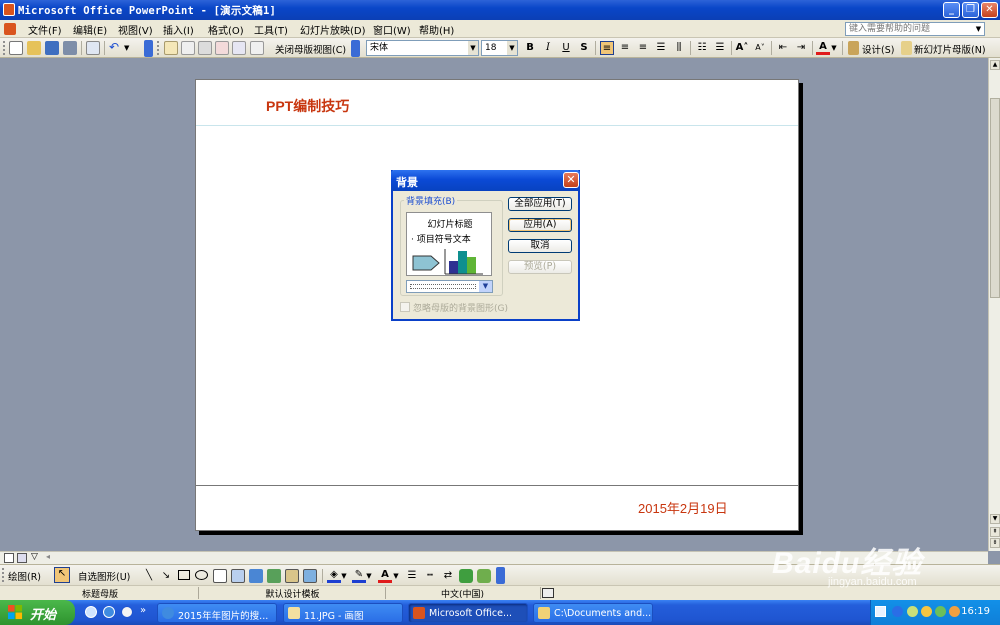  I want to click on line-icon: ╲, so click(149, 576).